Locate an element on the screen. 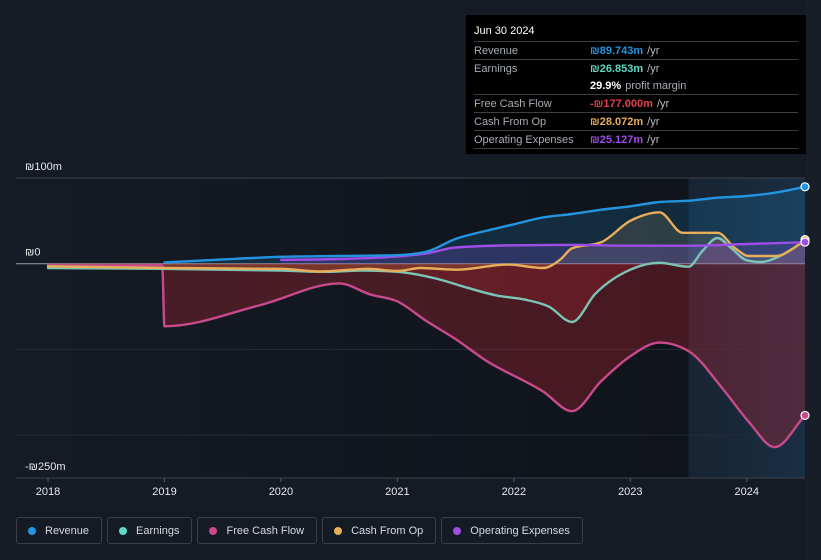  x-tick-label: 2020 is located at coordinates (281, 492).